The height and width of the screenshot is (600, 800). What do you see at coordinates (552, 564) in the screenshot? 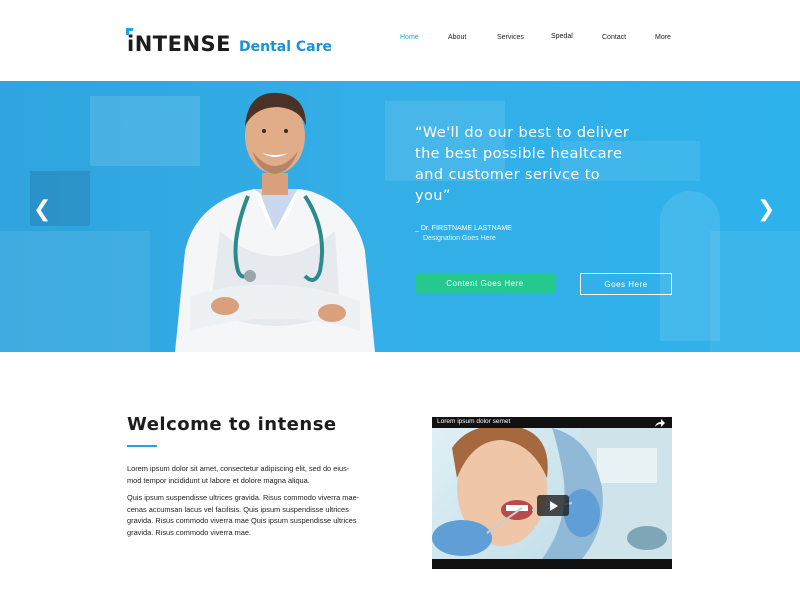
I see `video-control-bar` at bounding box center [552, 564].